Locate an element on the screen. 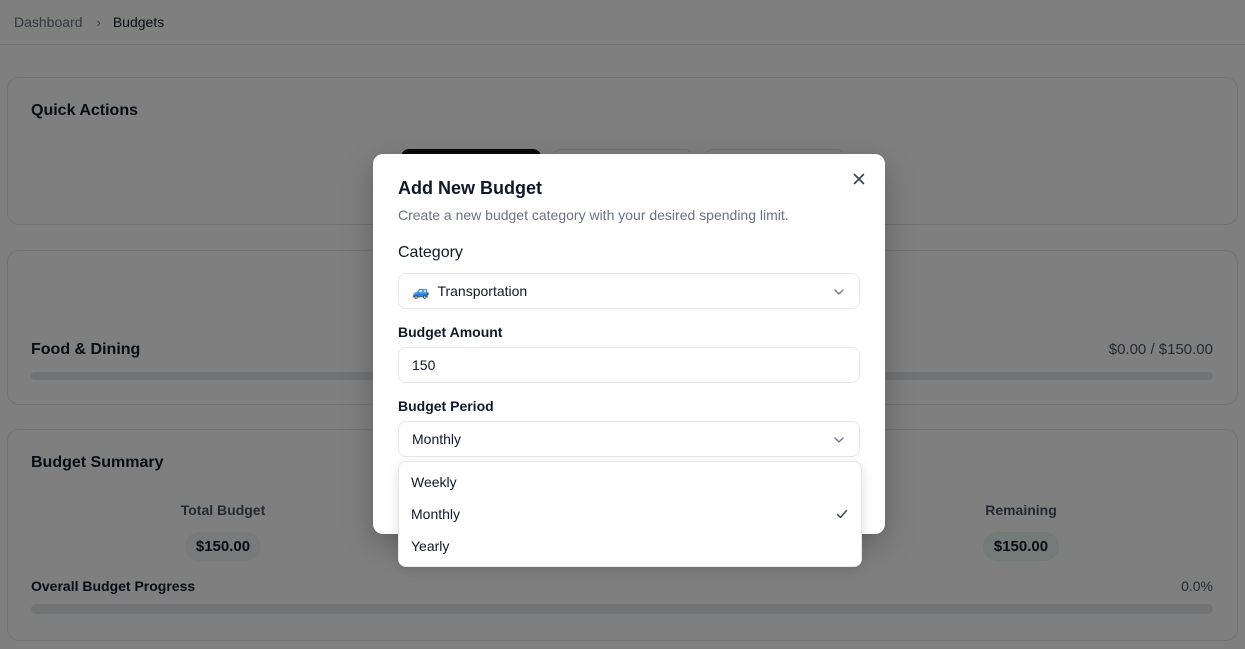 This screenshot has width=1245, height=649. budget-period-select-value: Monthly is located at coordinates (437, 439).